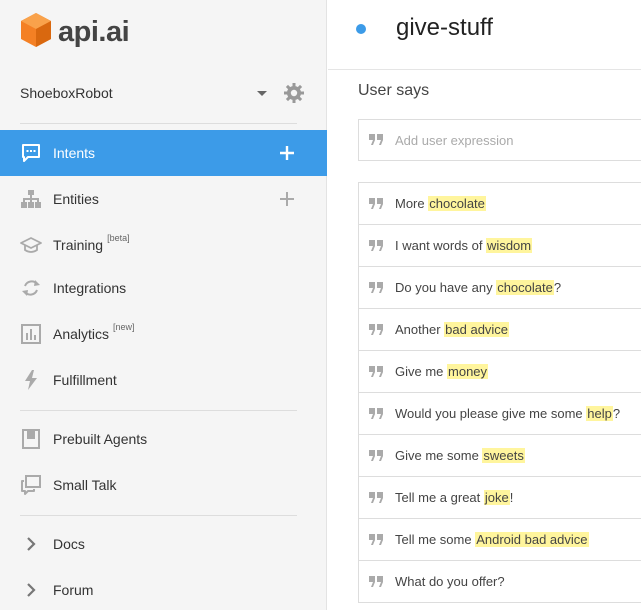  Describe the element at coordinates (31, 439) in the screenshot. I see `book-icon` at that location.